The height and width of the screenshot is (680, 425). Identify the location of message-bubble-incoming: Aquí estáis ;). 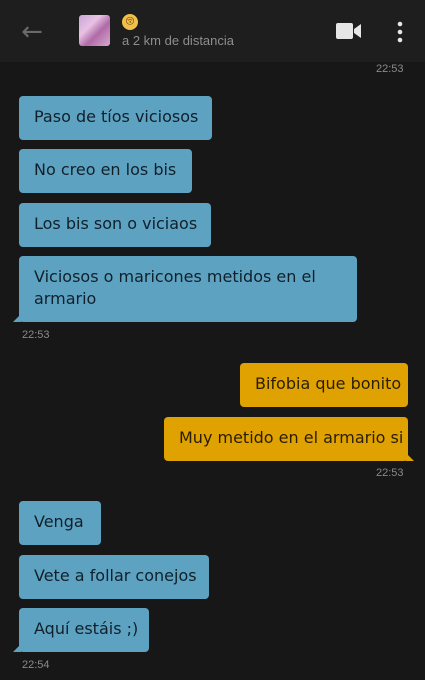
(81, 630).